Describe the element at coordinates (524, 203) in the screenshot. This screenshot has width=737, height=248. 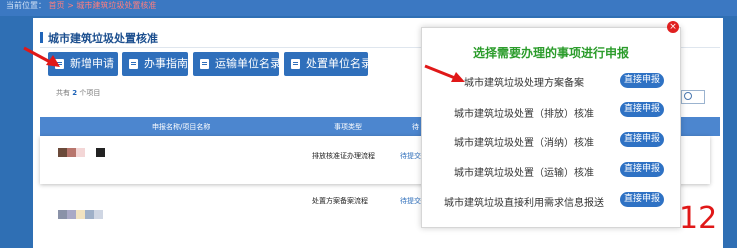
I see `option-label: 城市建筑垃圾直接利用需求信息报送` at that location.